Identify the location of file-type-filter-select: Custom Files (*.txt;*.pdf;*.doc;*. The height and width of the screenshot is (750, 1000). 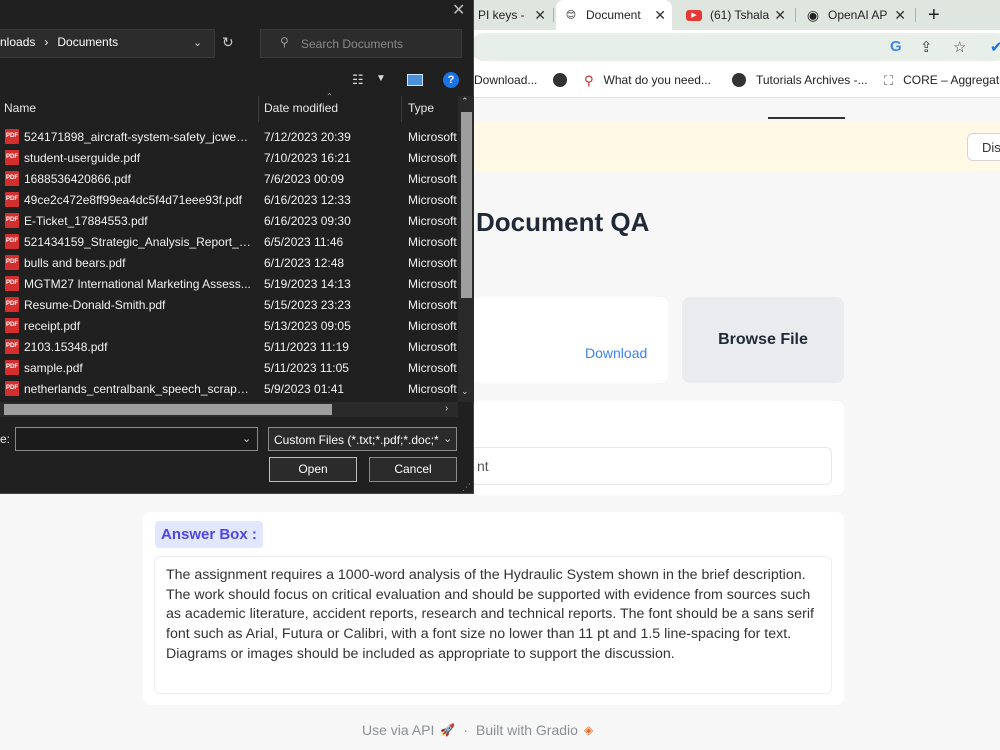
(362, 439).